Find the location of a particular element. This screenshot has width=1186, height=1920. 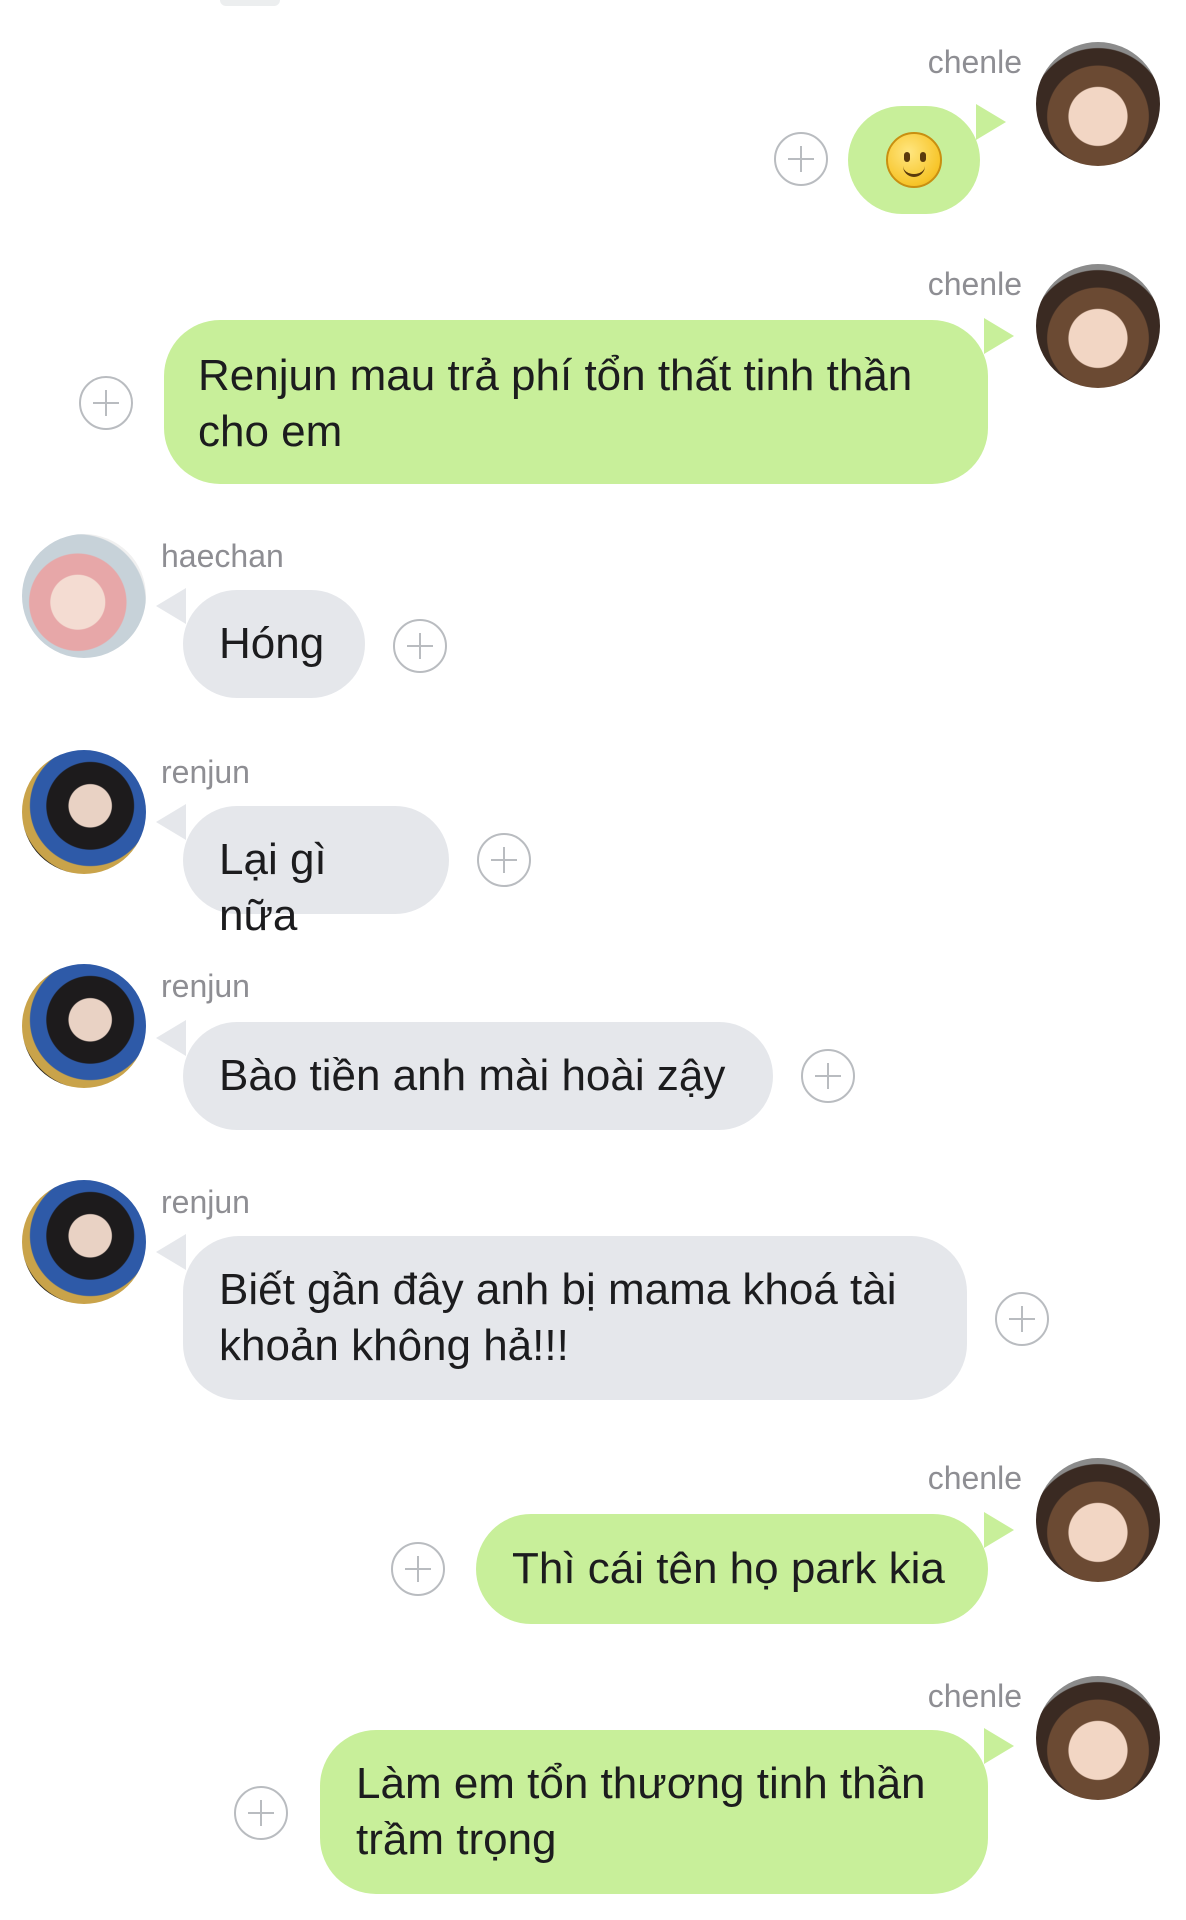

message-bubble: Bào tiền anh mài hoài zậy is located at coordinates (478, 1076).